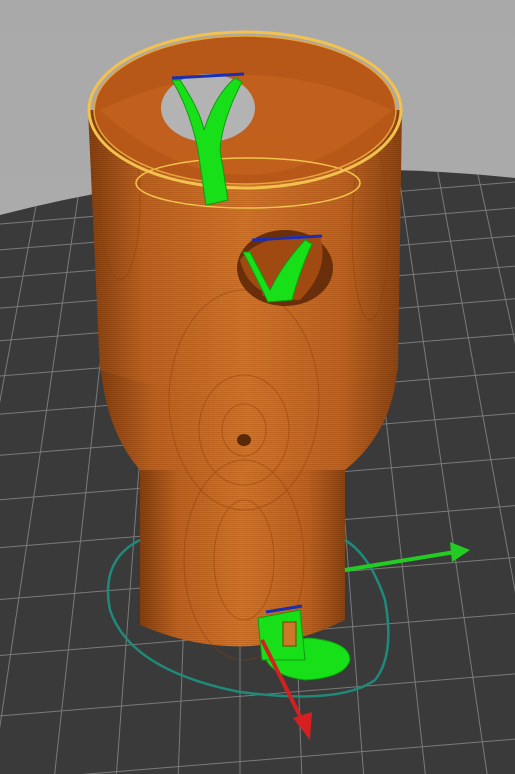 The image size is (515, 774). I want to click on small-hole, so click(244, 440).